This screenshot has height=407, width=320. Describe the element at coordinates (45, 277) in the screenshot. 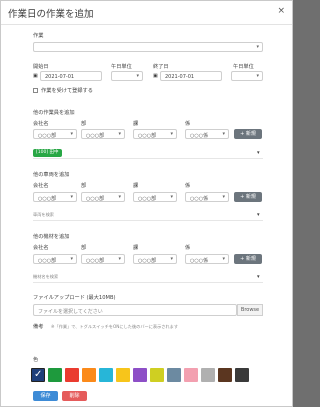

I see `machine-search-hint: 機材名を検索` at that location.